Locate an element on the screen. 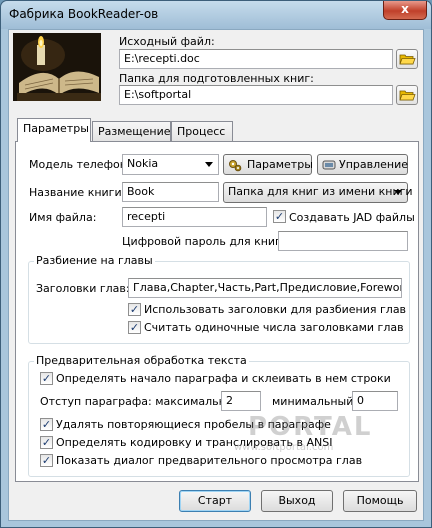 This screenshot has width=432, height=528. indent-label: Отступ параграфа: максимальный is located at coordinates (141, 401).